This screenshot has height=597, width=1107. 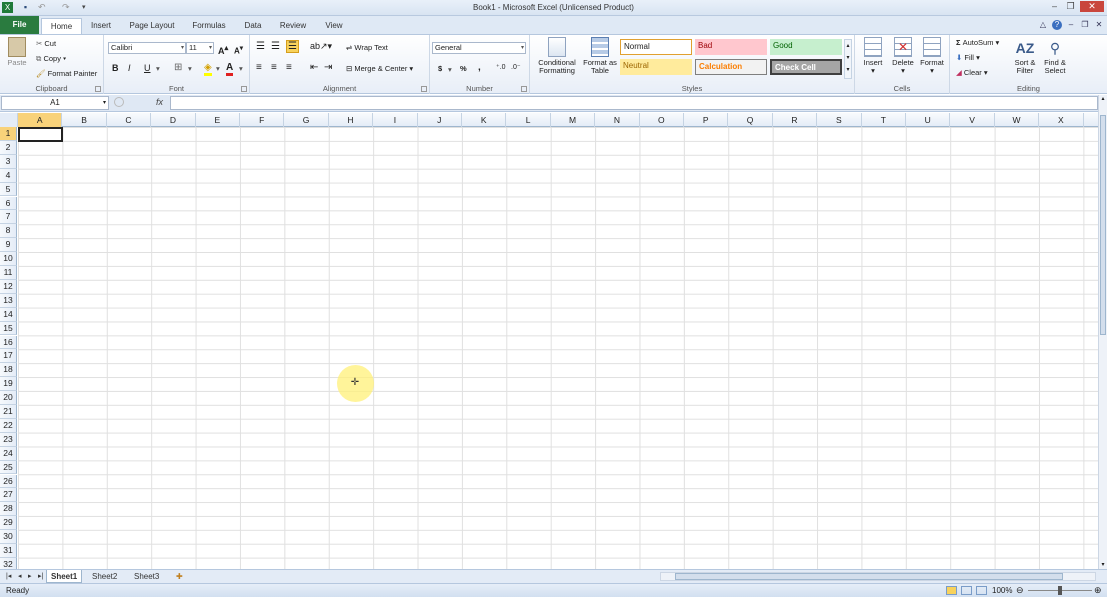 I want to click on h-scroll-thumb, so click(x=869, y=576).